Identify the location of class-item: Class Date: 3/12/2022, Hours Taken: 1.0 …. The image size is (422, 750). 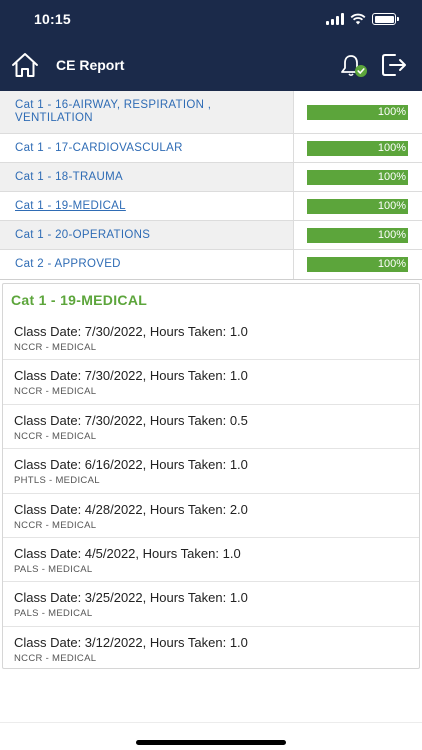
(211, 649).